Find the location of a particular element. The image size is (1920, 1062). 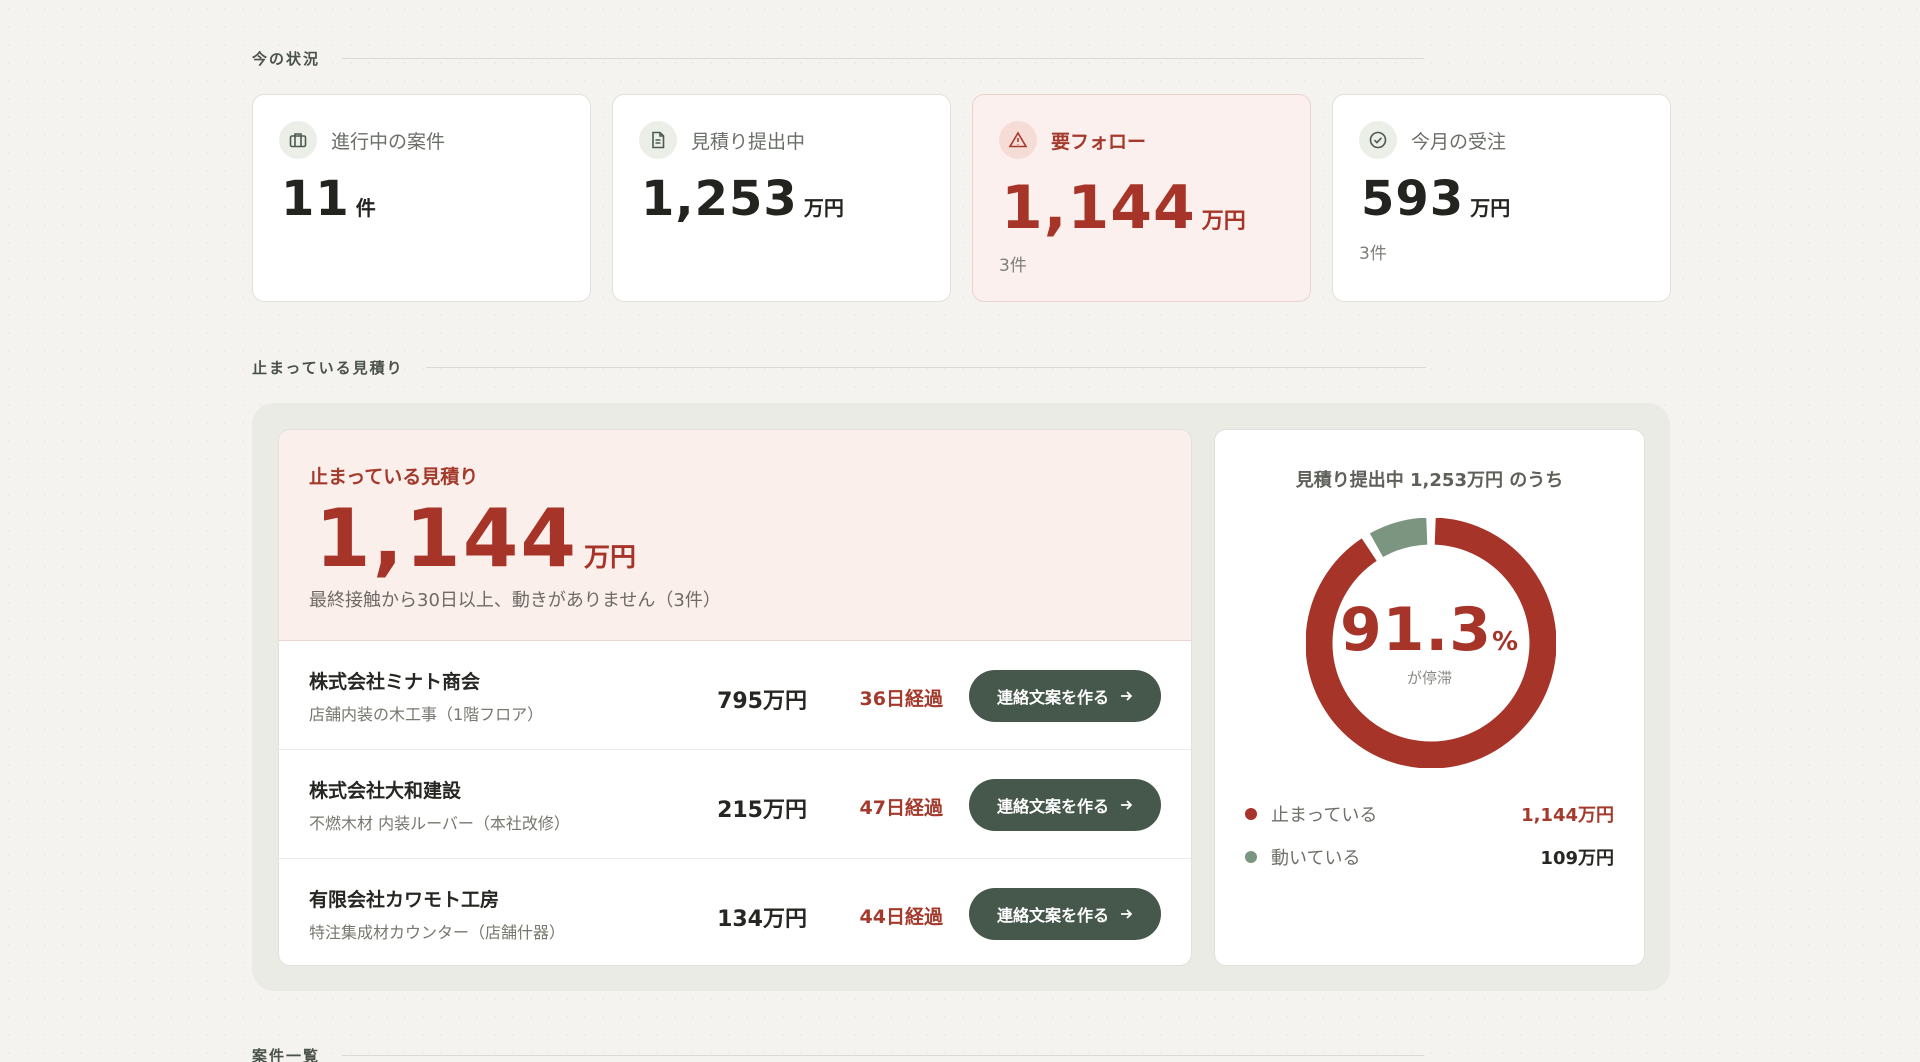

stat-value: 1,253 万円 is located at coordinates (742, 199).